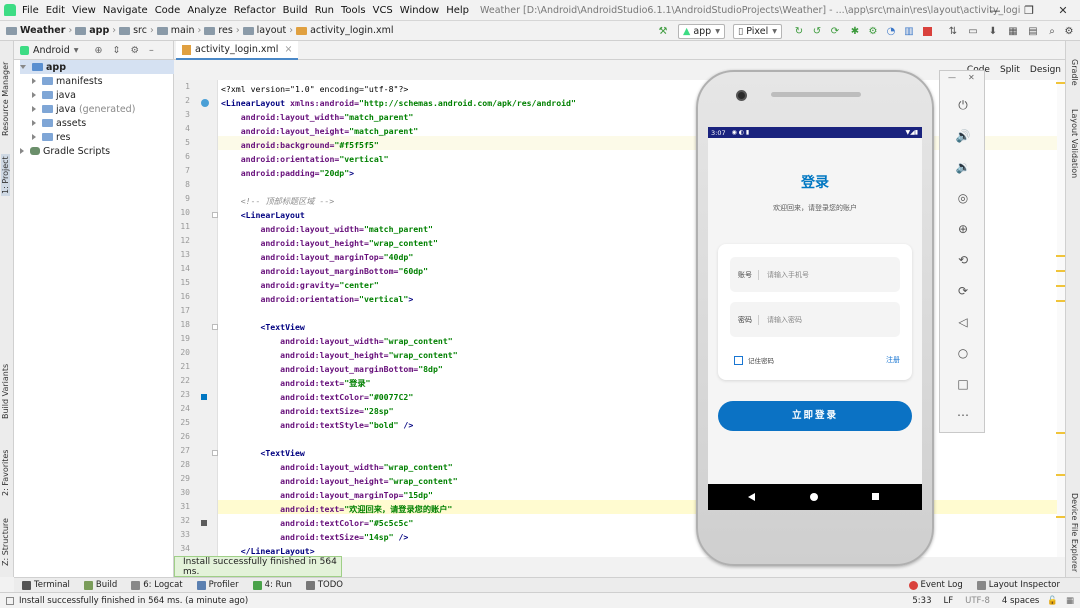 Image resolution: width=1080 pixels, height=608 pixels. Describe the element at coordinates (963, 136) in the screenshot. I see `volume-up-icon: 🔊` at that location.